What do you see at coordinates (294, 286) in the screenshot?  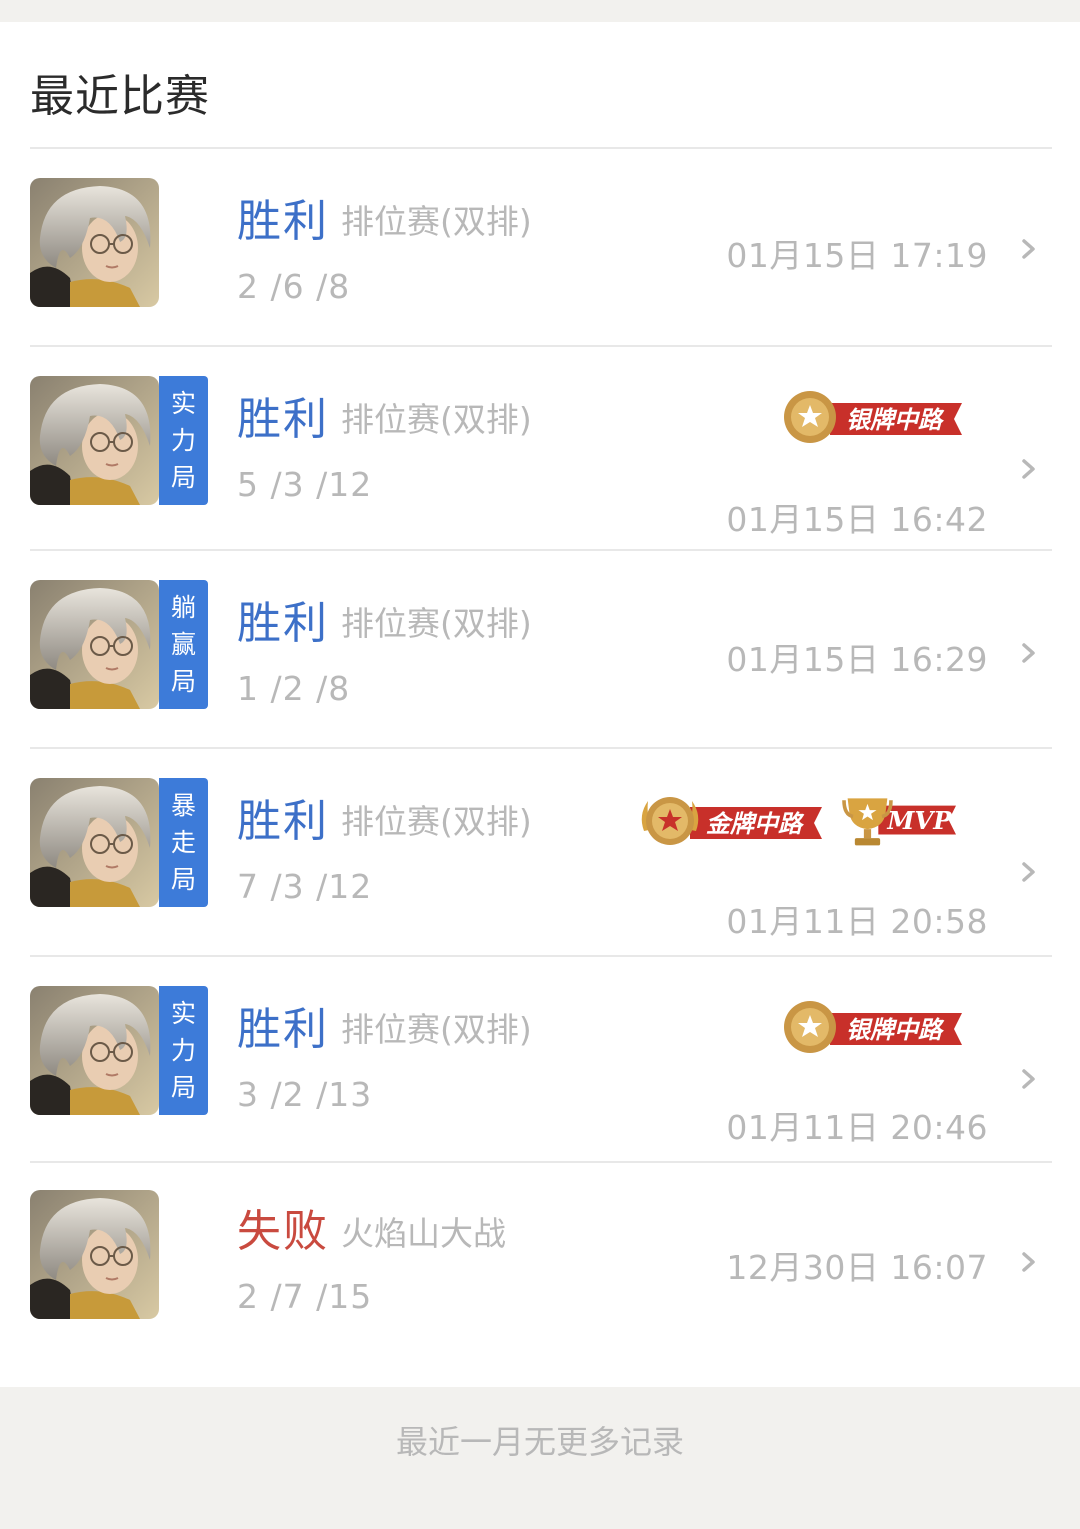 I see `match-kda: 2 /6 /8` at bounding box center [294, 286].